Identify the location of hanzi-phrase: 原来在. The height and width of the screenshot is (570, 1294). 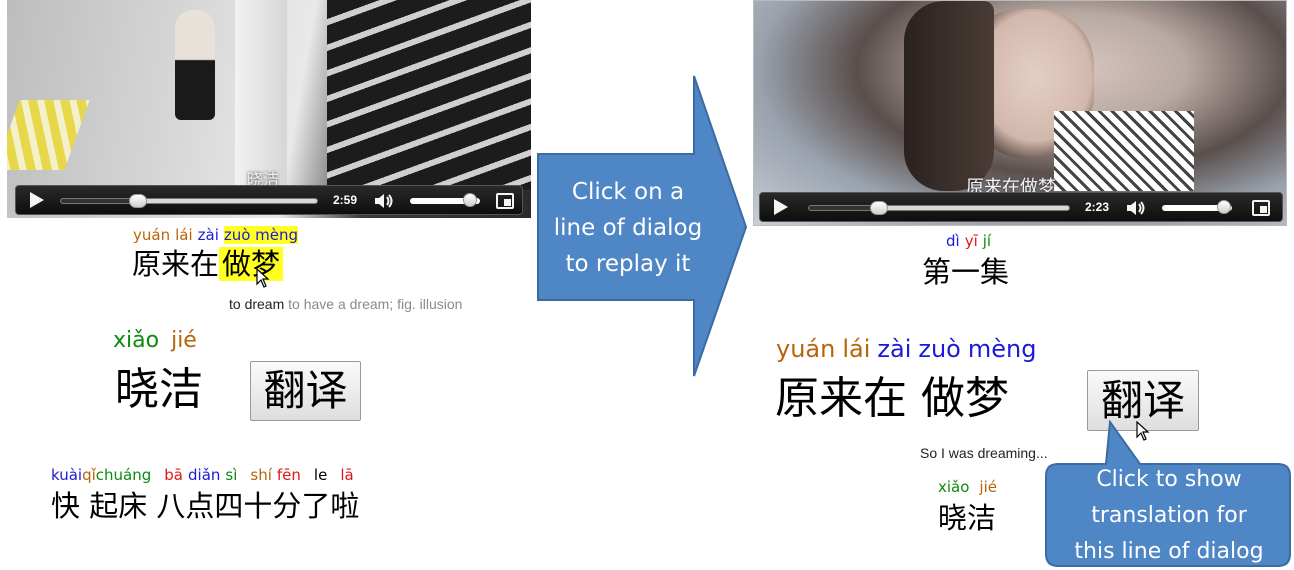
(175, 264).